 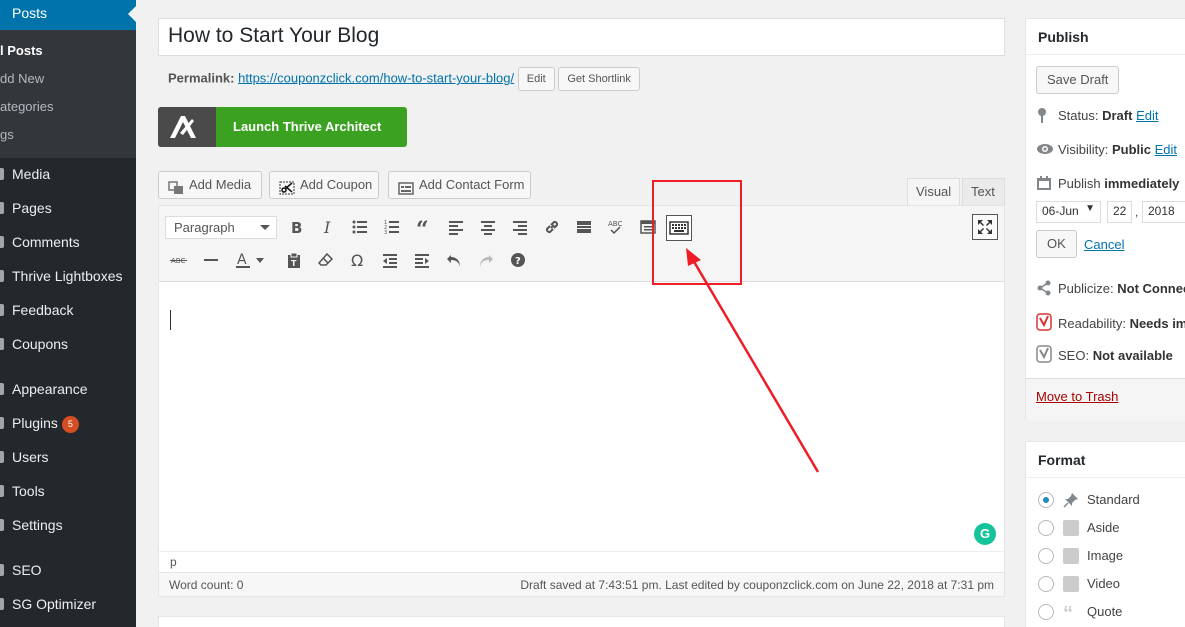 I want to click on get-shortlink-button: Get Shortlink, so click(x=599, y=79).